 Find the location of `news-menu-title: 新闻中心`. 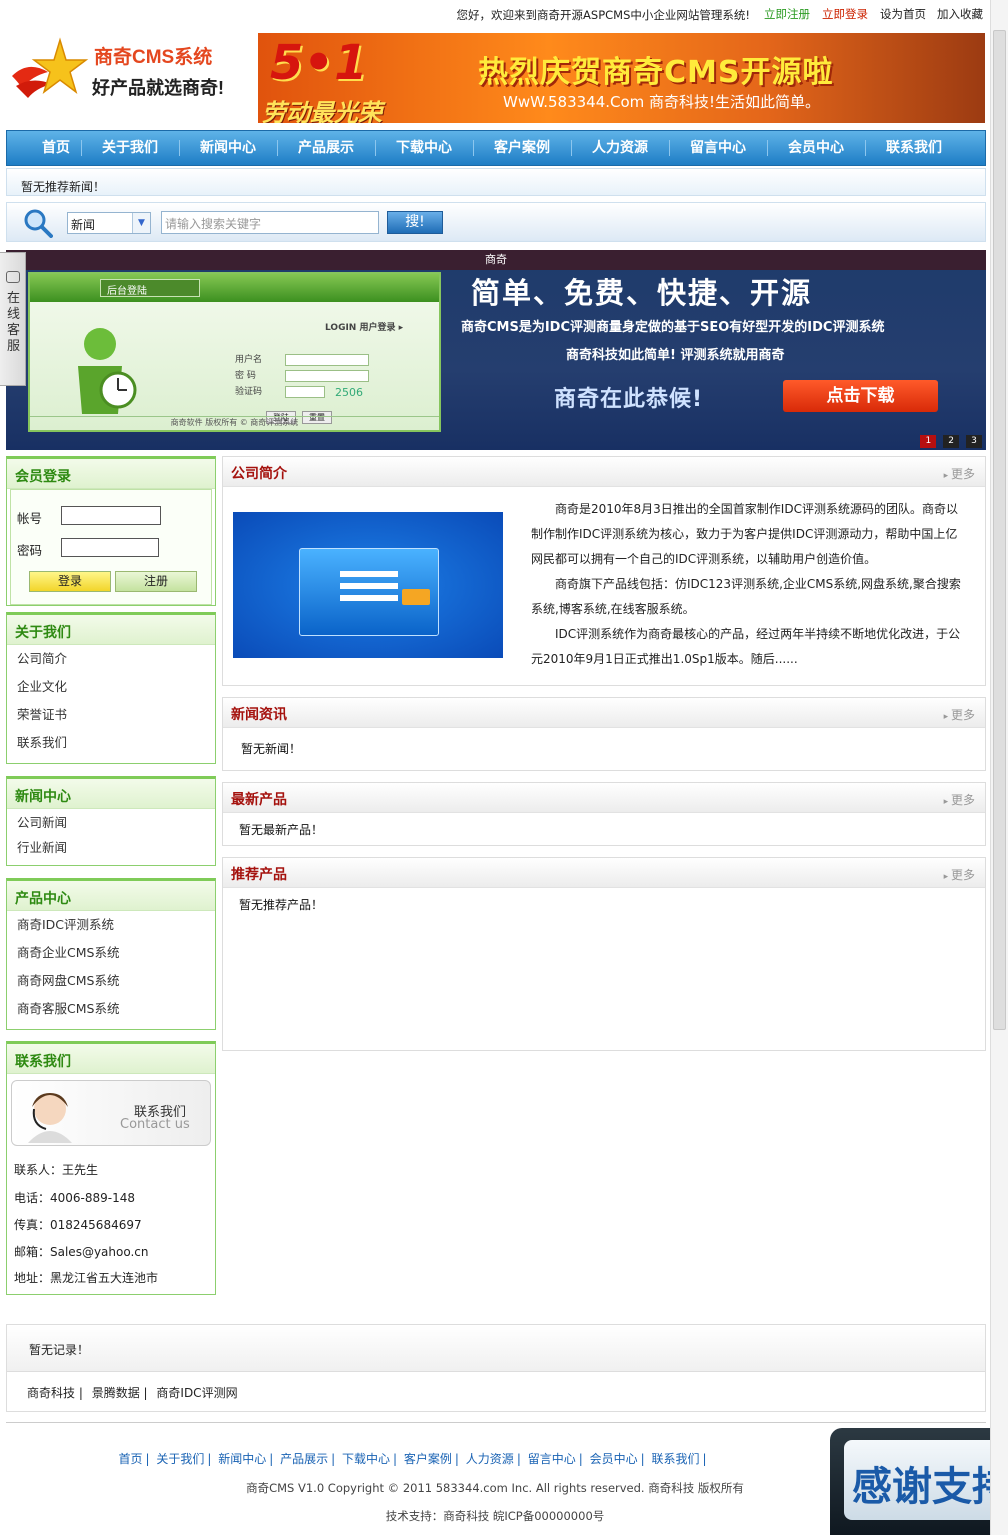

news-menu-title: 新闻中心 is located at coordinates (111, 794).